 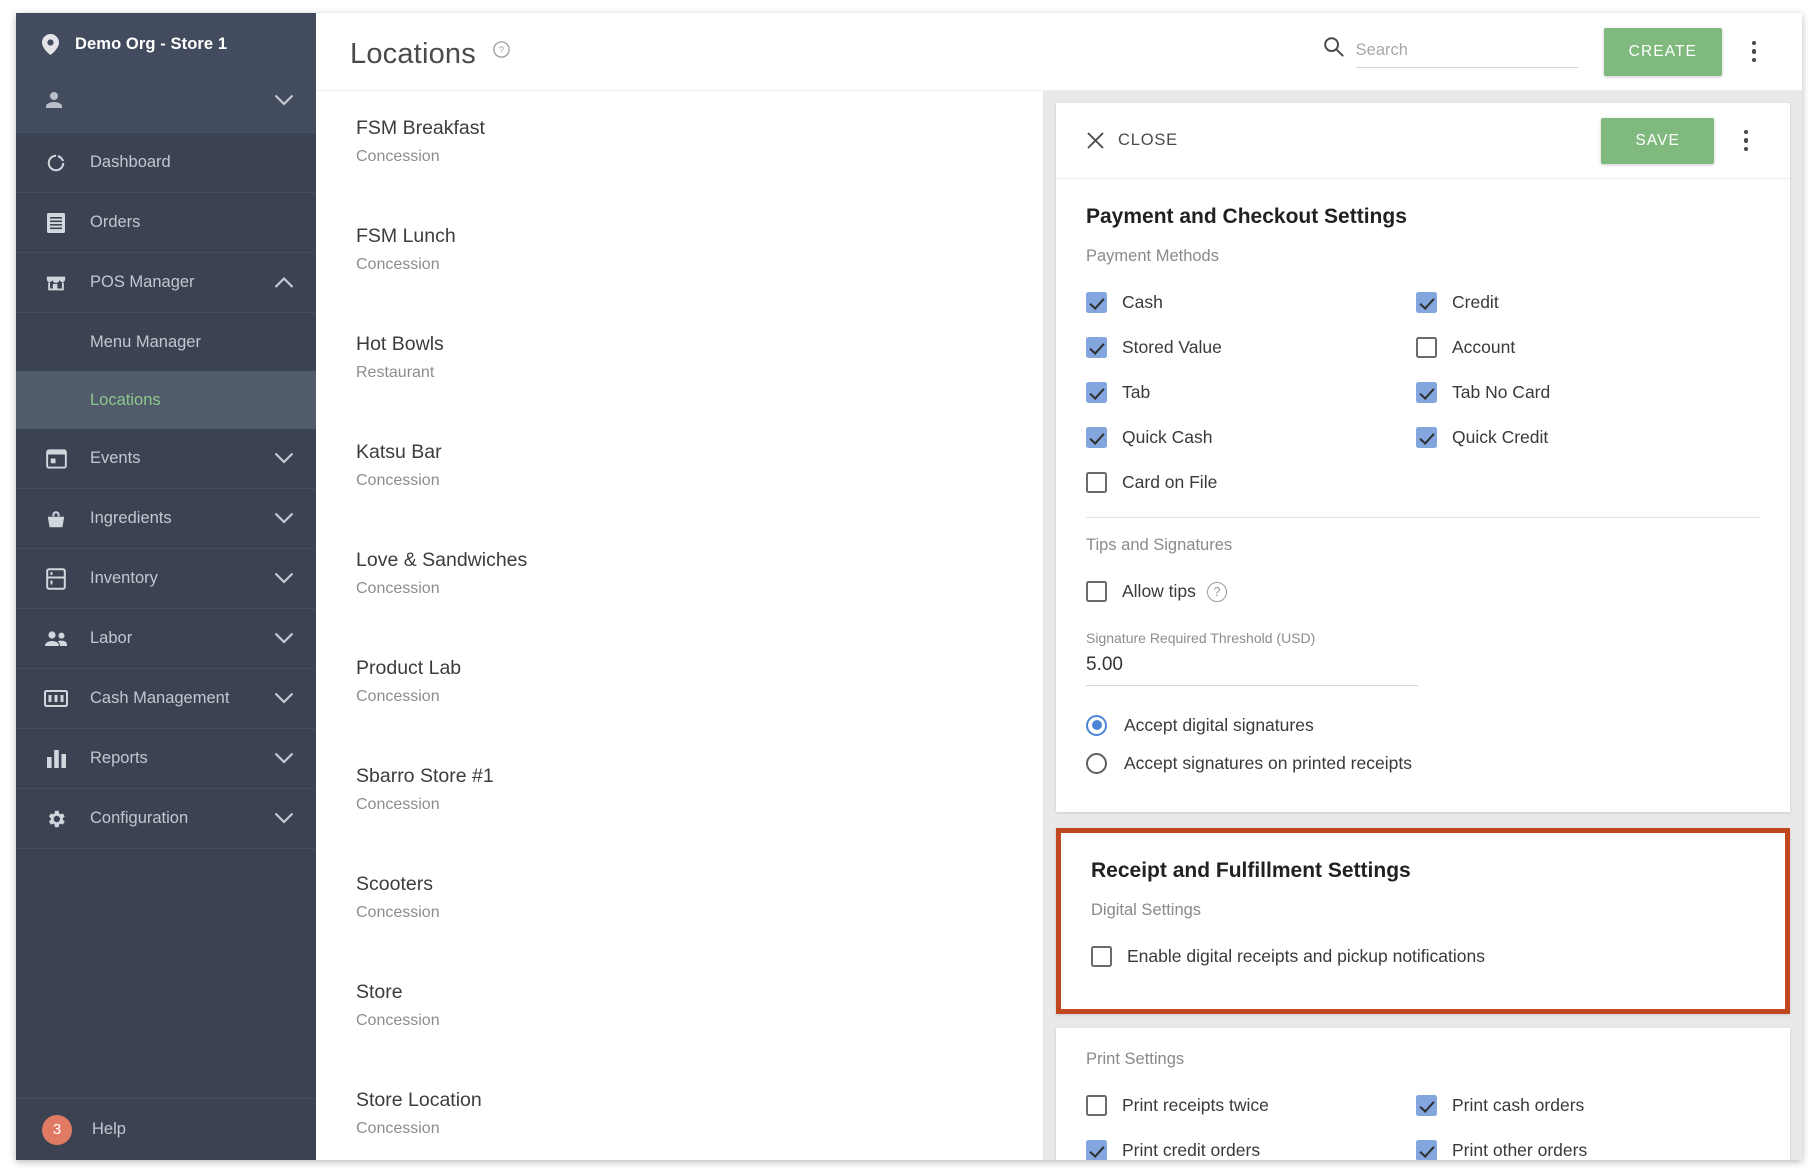 What do you see at coordinates (1588, 1105) in the screenshot?
I see `checkbox-print-cash-orders: Print cash orders` at bounding box center [1588, 1105].